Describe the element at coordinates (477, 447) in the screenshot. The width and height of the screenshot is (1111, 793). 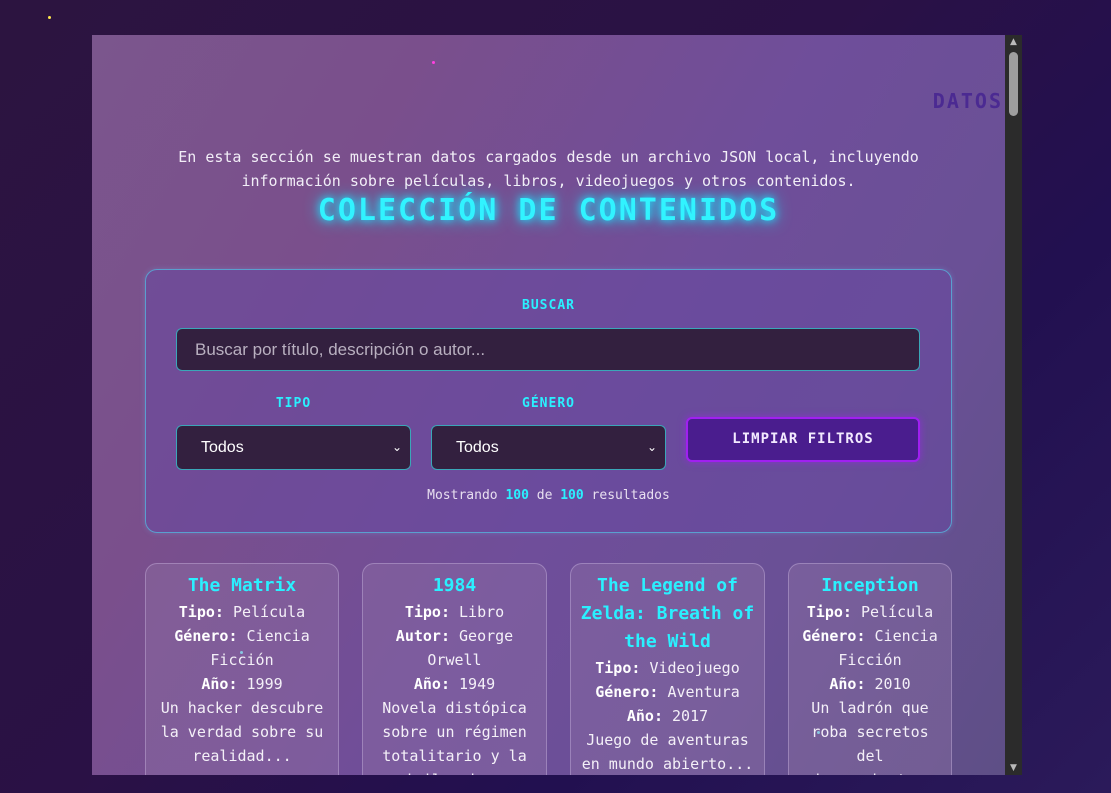
I see `genre-select-value: Todos` at that location.